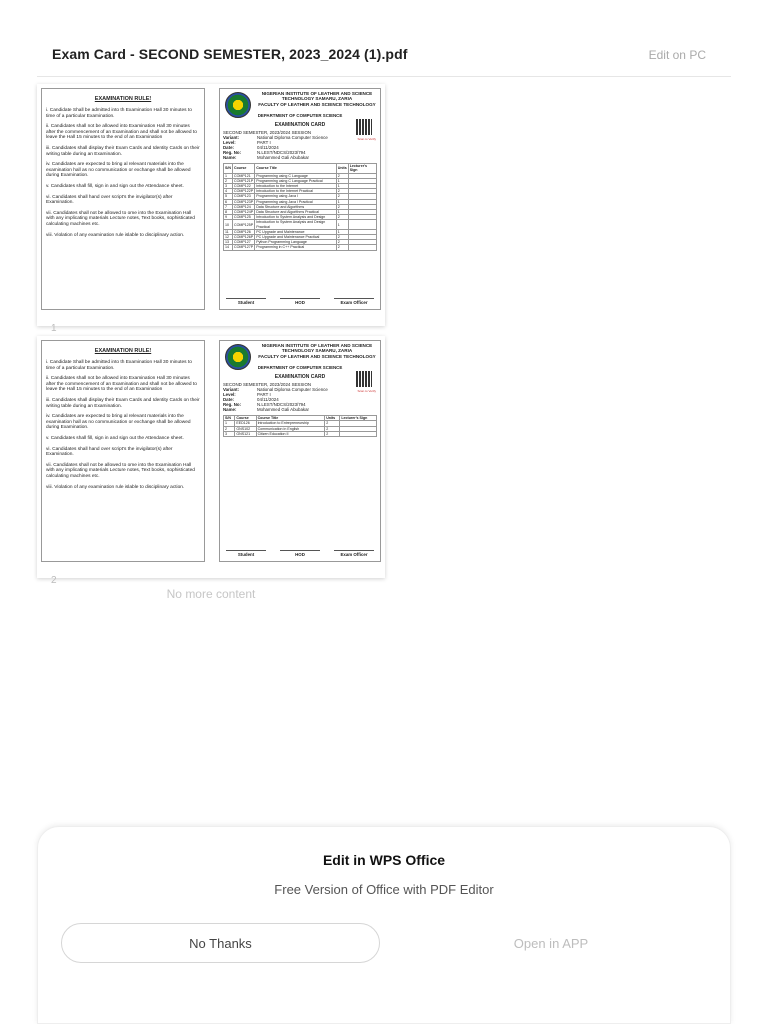  I want to click on table-cell: COMP123P, so click(243, 201).